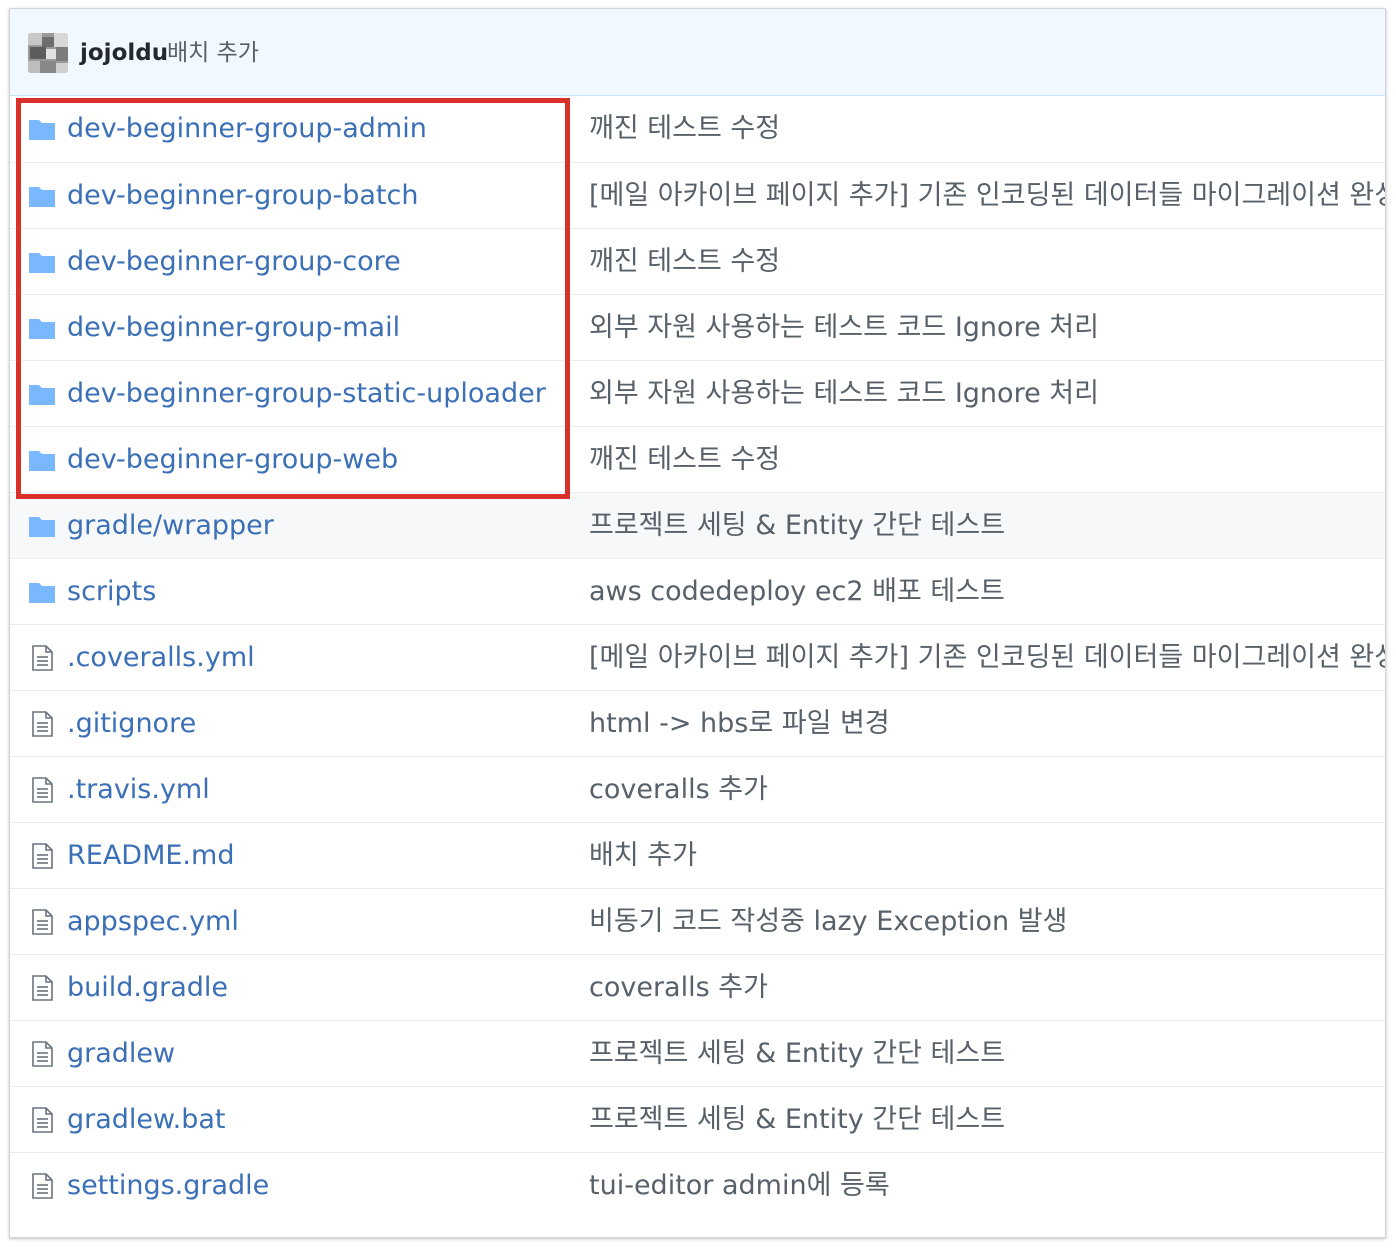 Image resolution: width=1396 pixels, height=1250 pixels. I want to click on file-name-link: dev-beginner-group-mail, so click(233, 328).